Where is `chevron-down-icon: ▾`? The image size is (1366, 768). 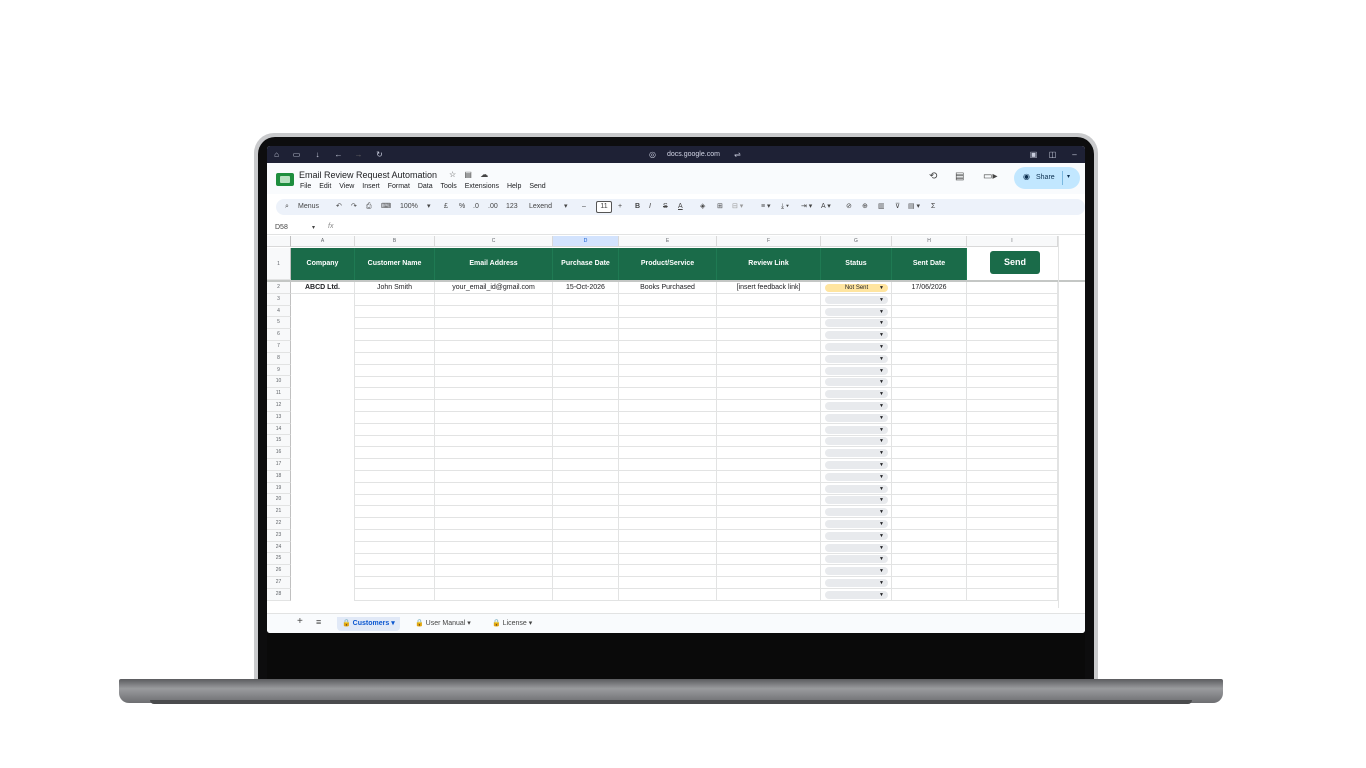
chevron-down-icon: ▾ is located at coordinates (429, 207).